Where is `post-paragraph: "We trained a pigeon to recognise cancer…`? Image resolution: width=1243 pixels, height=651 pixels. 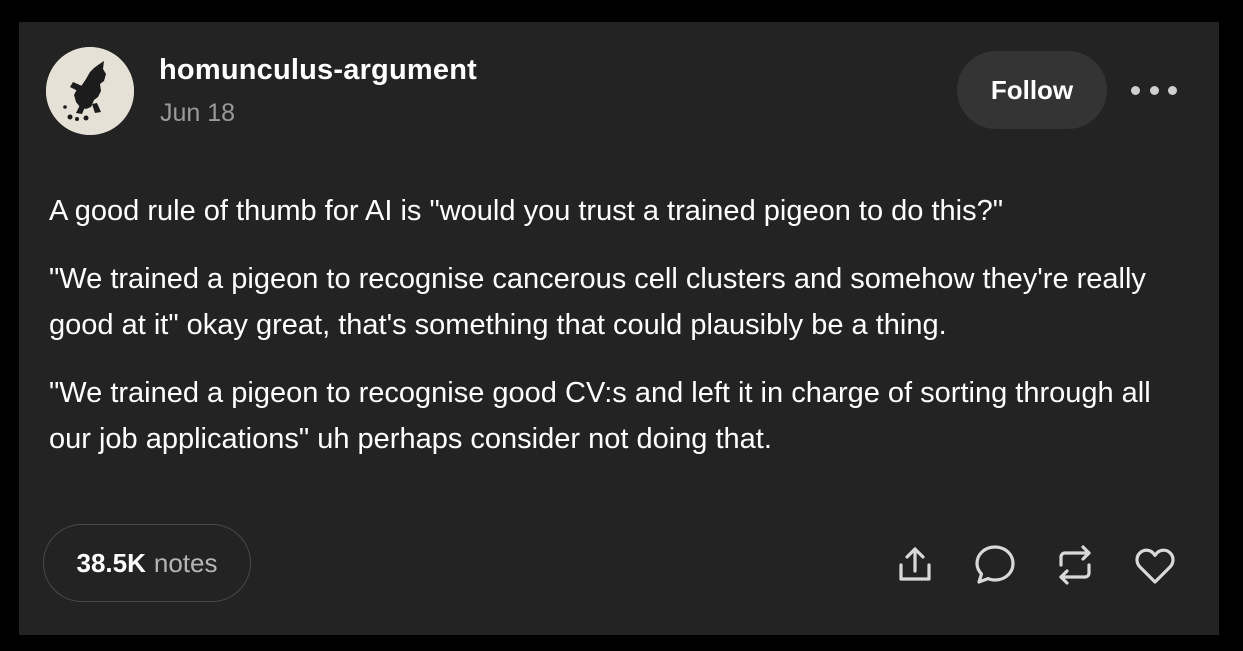
post-paragraph: "We trained a pigeon to recognise cancer… is located at coordinates (597, 302).